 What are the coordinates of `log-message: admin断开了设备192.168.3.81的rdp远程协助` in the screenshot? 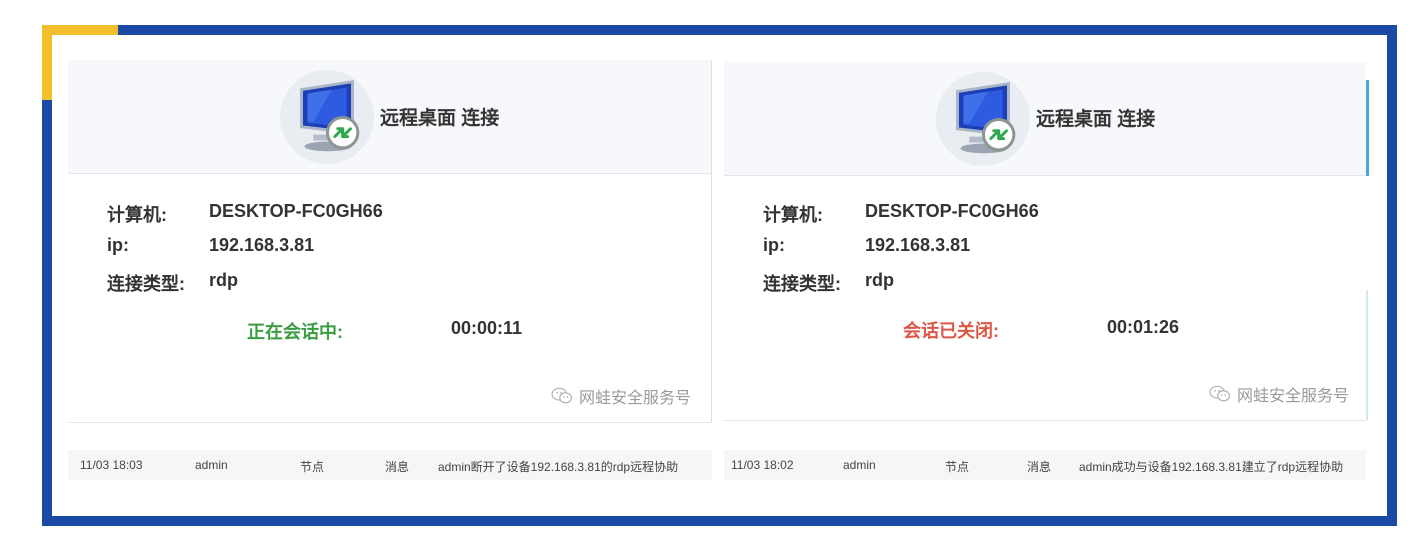 It's located at (558, 467).